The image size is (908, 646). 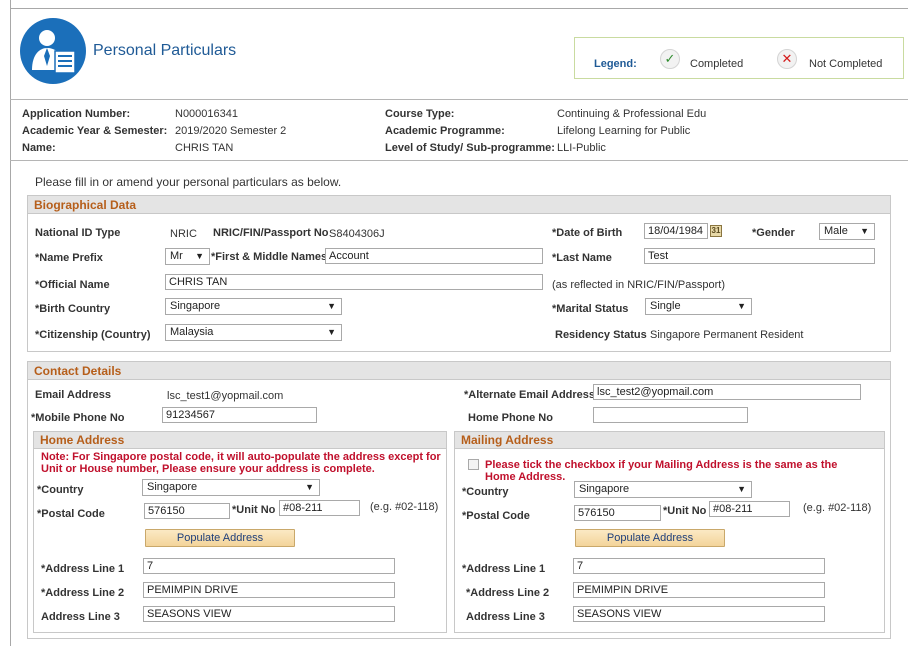 I want to click on mail-line1-input: 7, so click(x=699, y=566).